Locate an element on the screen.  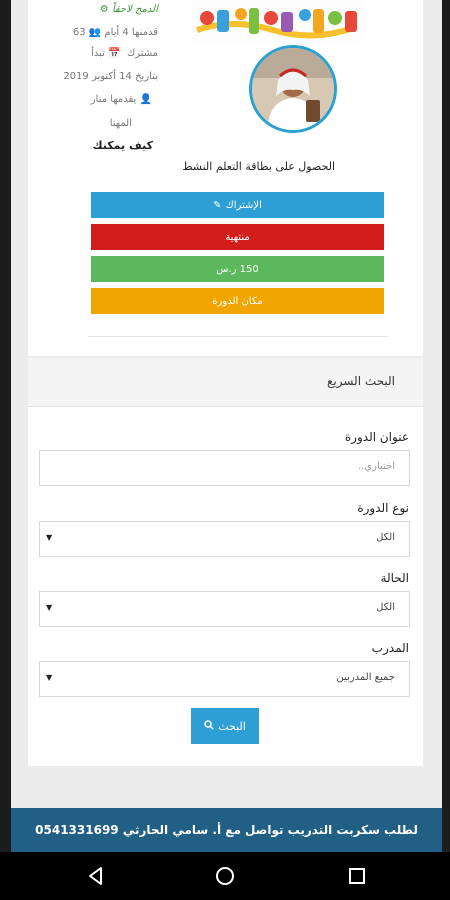
course-badge: الدمج لاحقاً ⚙ is located at coordinates (128, 9).